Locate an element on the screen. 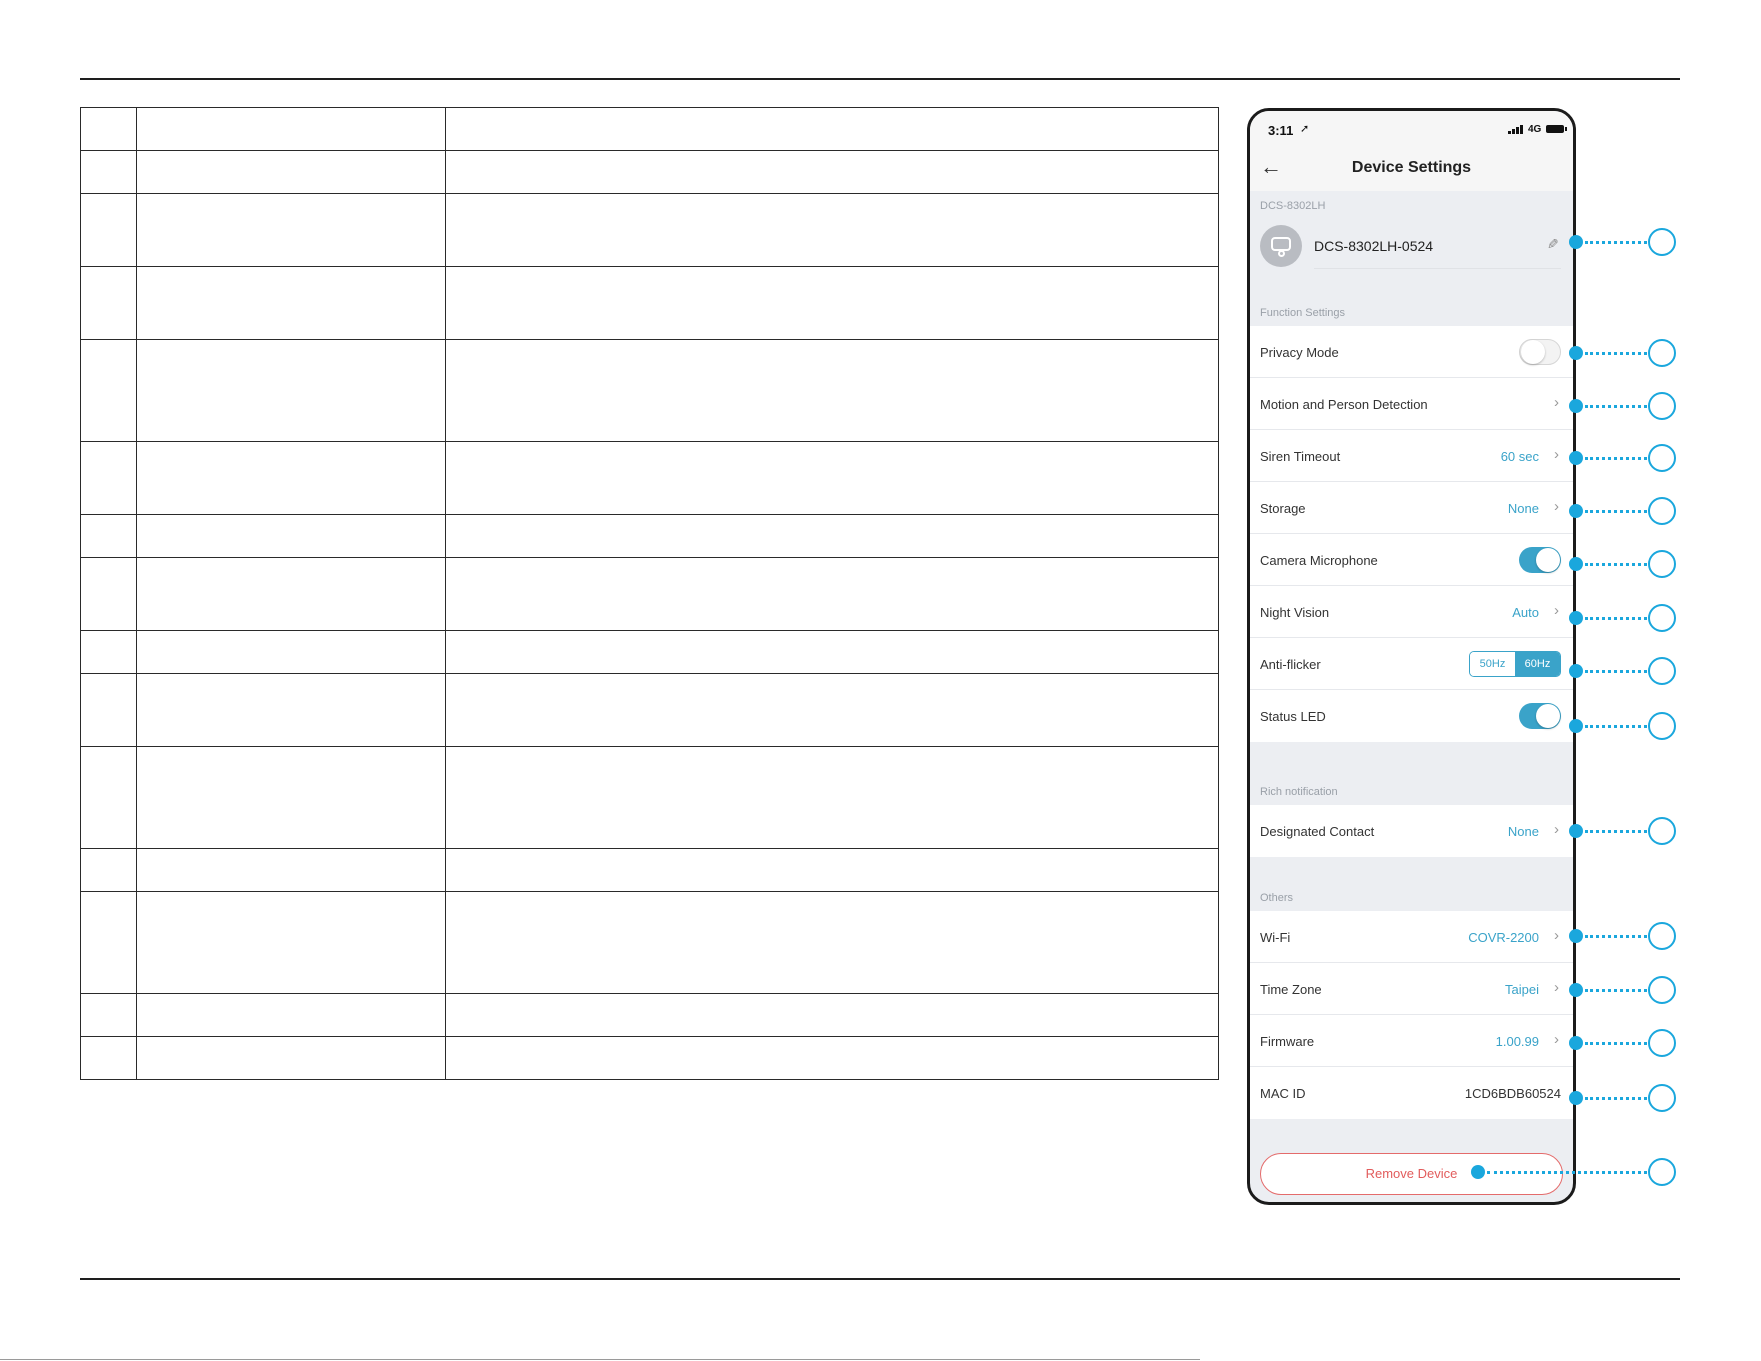 This screenshot has width=1761, height=1361. siren-timeout-label: Siren Timeout is located at coordinates (1300, 456).